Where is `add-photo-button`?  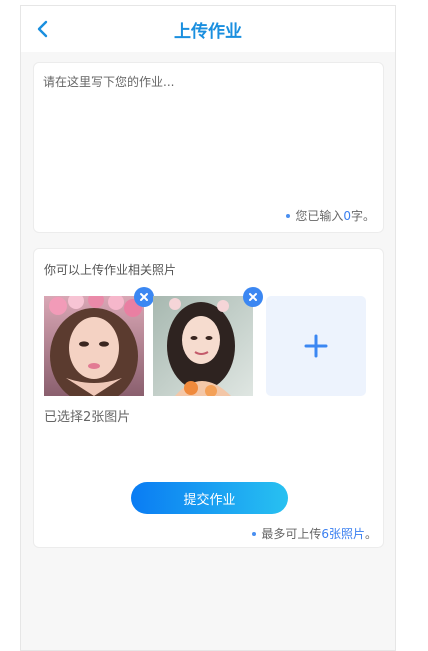 add-photo-button is located at coordinates (316, 346).